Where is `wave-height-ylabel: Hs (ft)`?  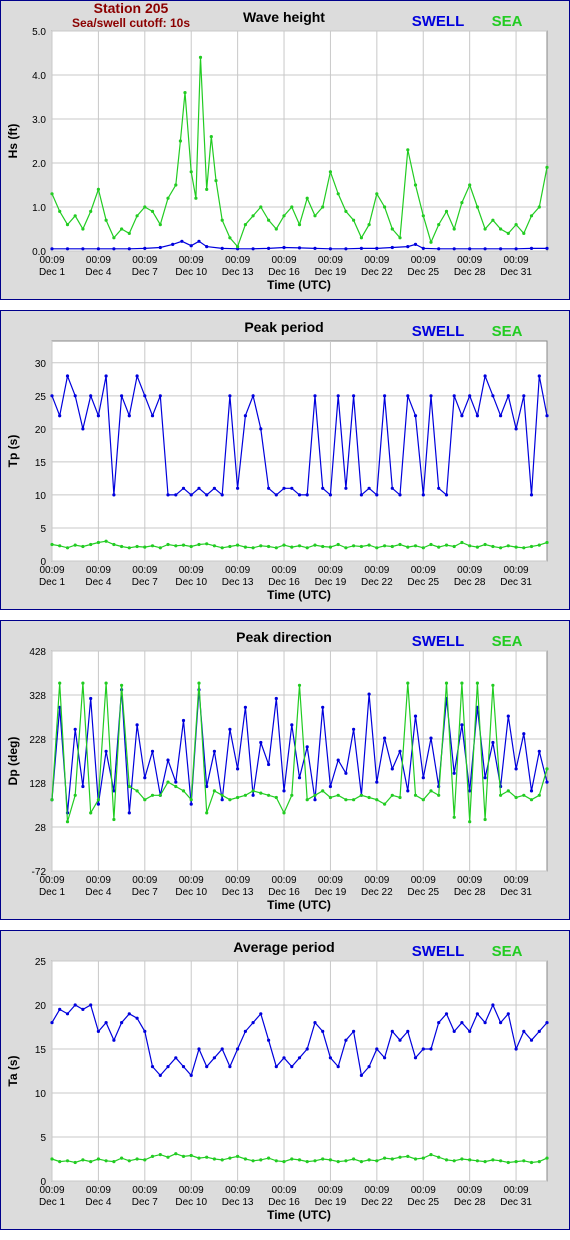
wave-height-ylabel: Hs (ft) is located at coordinates (13, 141).